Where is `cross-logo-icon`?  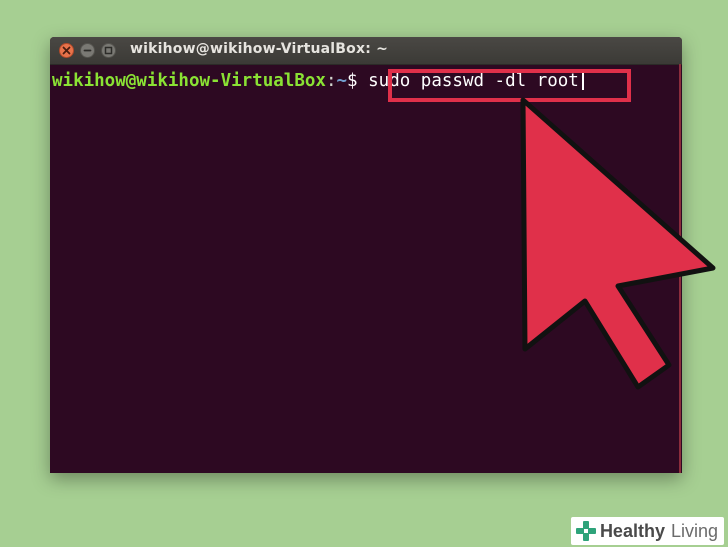 cross-logo-icon is located at coordinates (585, 531).